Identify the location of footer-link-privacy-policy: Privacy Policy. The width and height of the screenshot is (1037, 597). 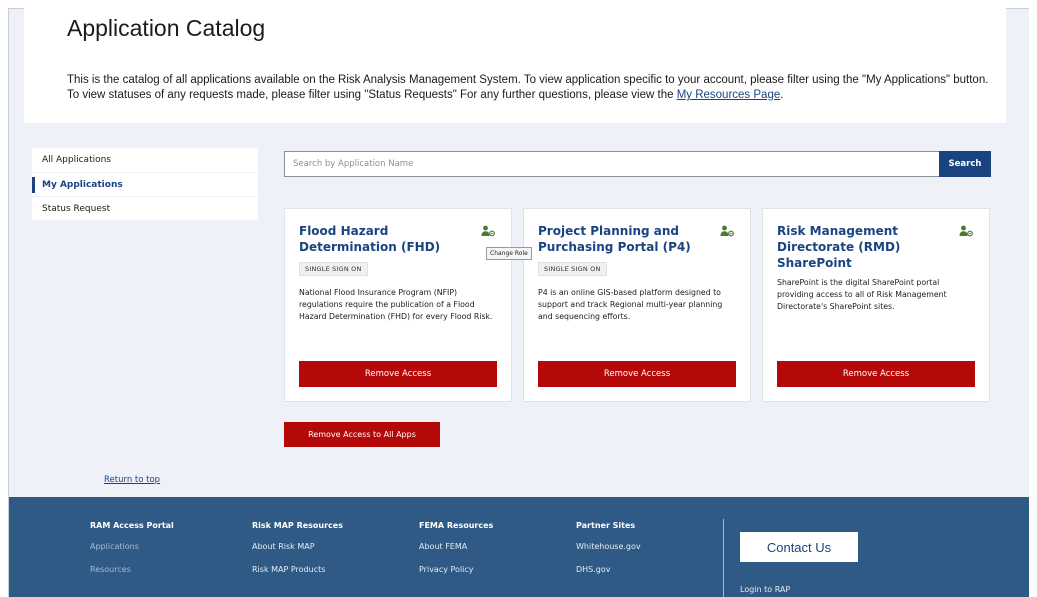
(456, 569).